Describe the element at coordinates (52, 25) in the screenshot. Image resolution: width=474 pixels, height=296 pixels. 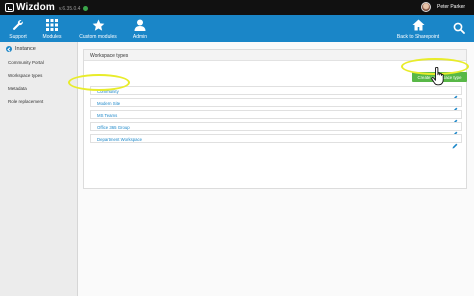
I see `grid-icon` at that location.